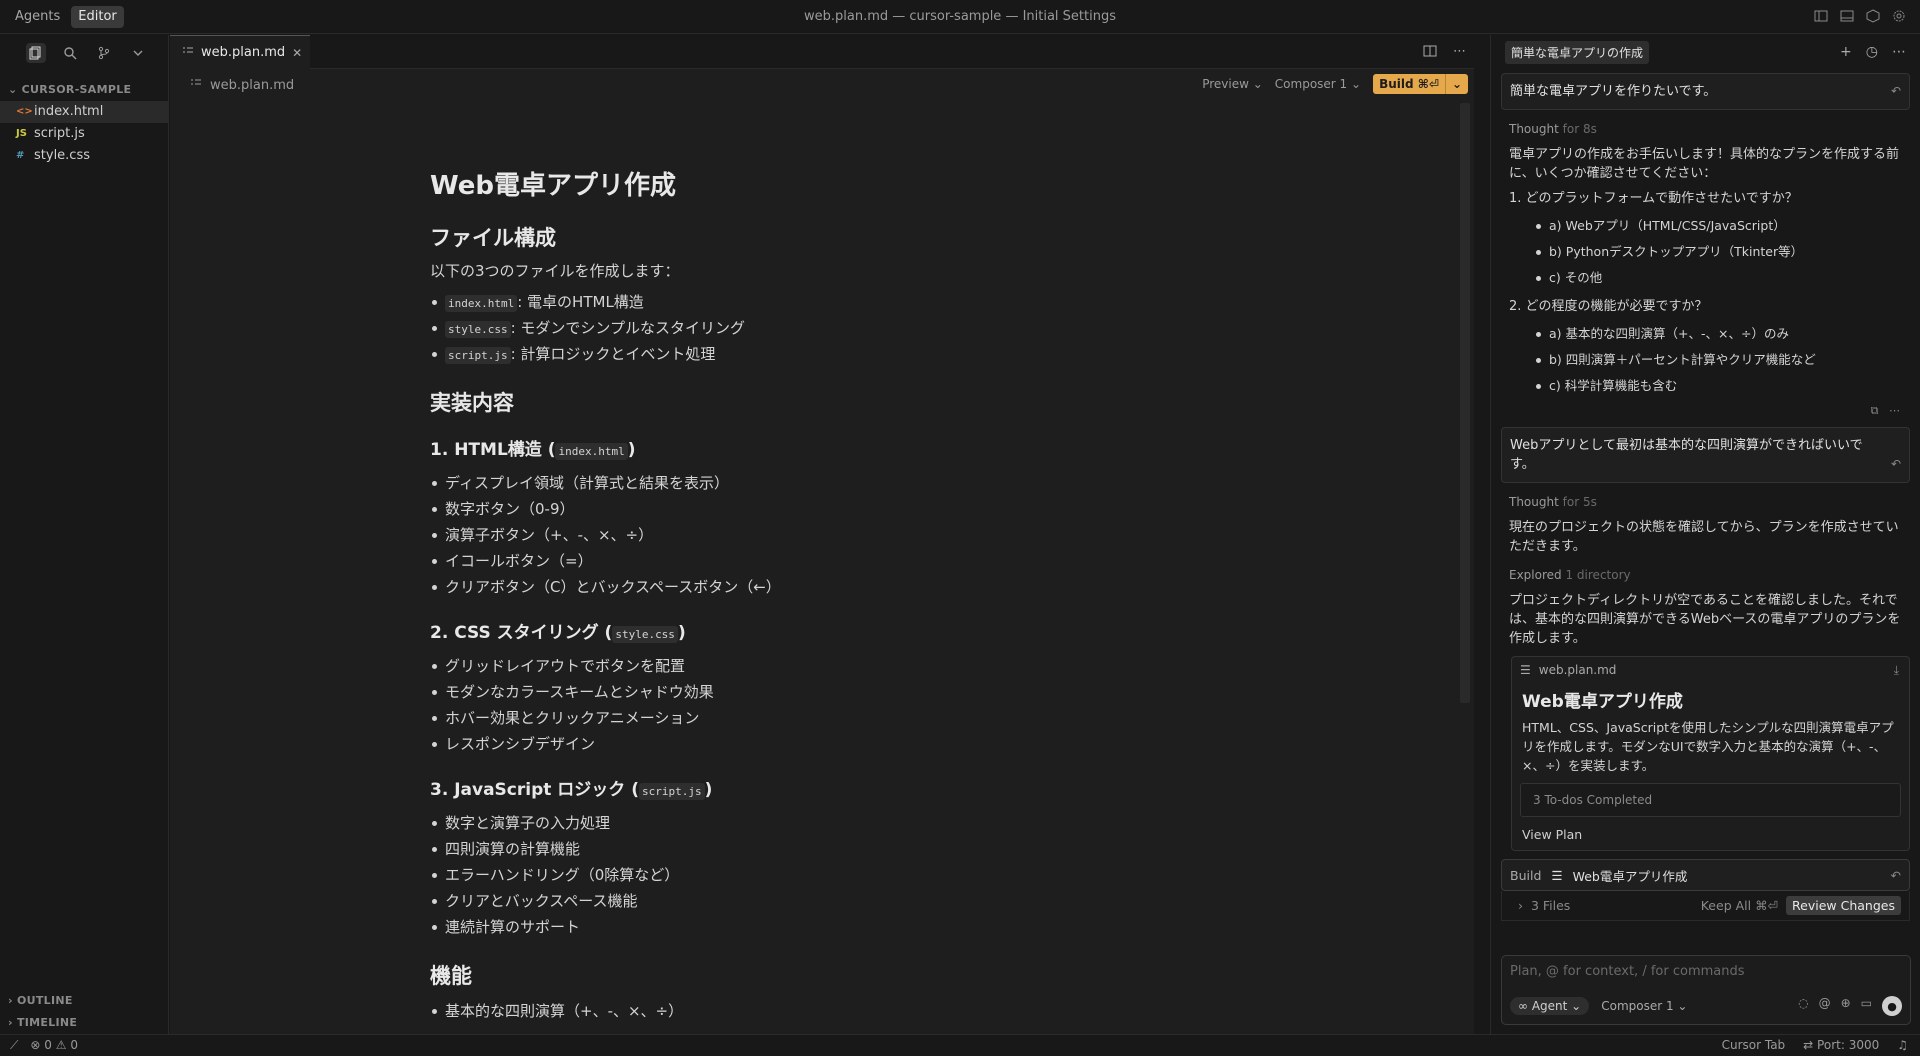 Image resolution: width=1920 pixels, height=1056 pixels. Describe the element at coordinates (1430, 53) in the screenshot. I see `split-editor-icon` at that location.